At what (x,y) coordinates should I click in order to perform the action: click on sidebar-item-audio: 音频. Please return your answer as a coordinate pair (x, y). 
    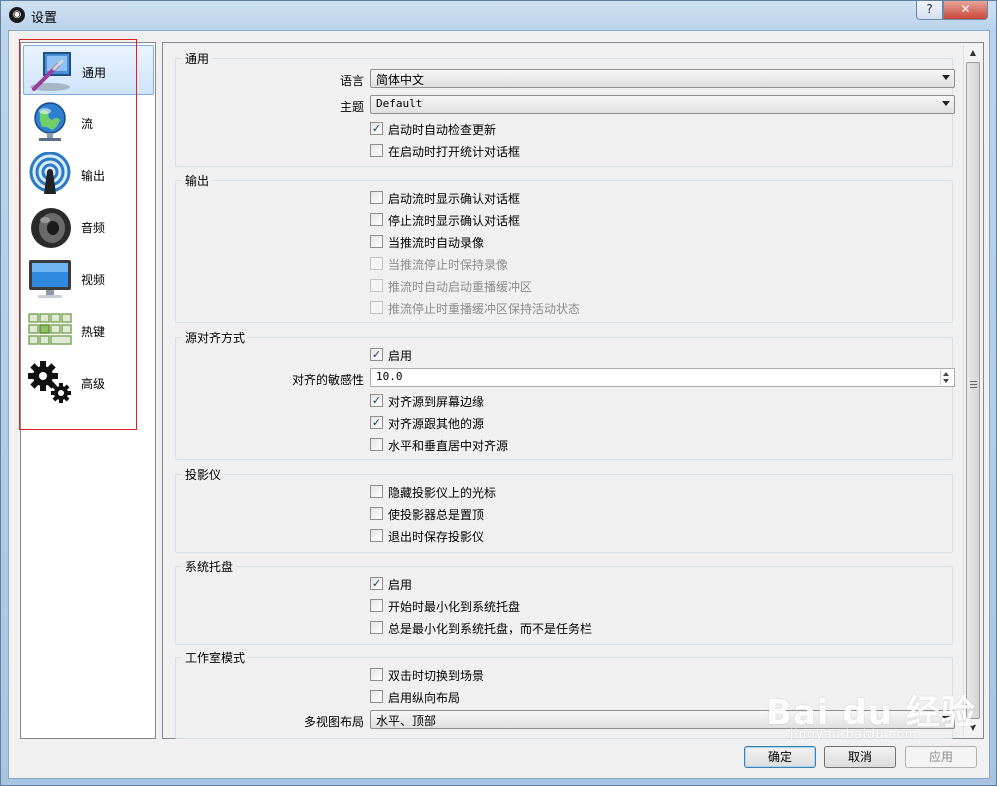
    Looking at the image, I should click on (88, 226).